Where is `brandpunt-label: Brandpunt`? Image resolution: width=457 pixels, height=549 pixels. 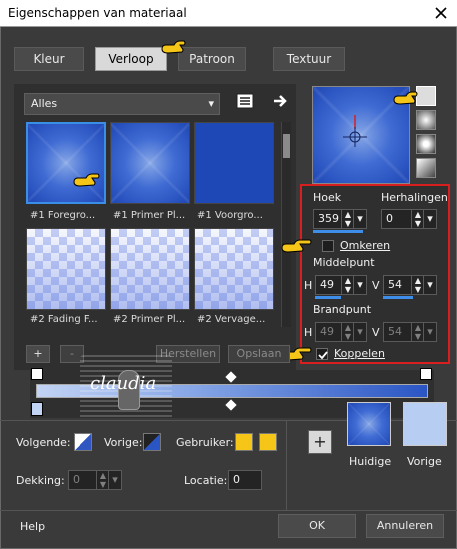
brandpunt-label: Brandpunt is located at coordinates (342, 309).